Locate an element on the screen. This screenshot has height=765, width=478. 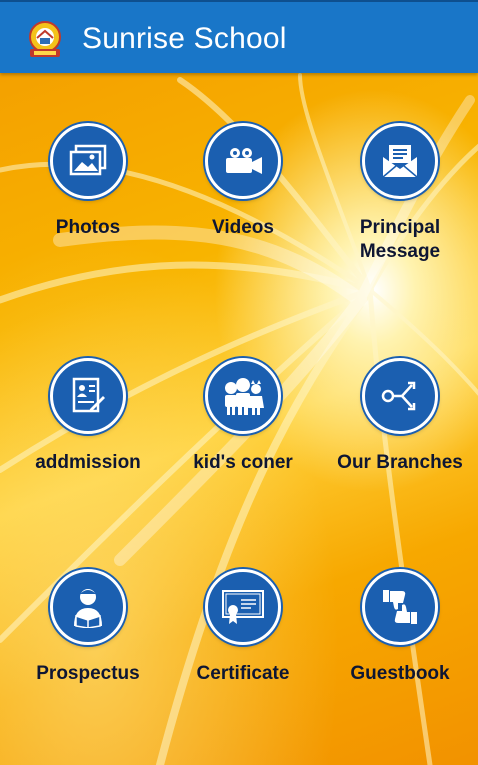
share-branches-icon is located at coordinates (400, 396).